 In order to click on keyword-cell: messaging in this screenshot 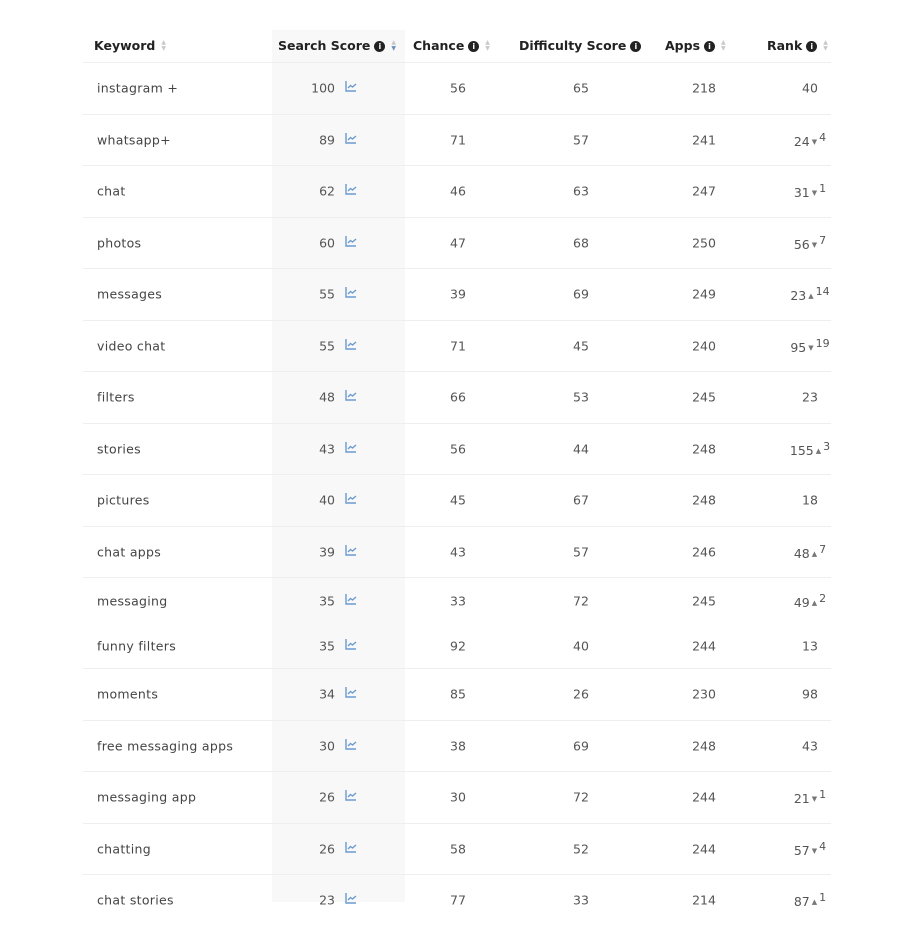, I will do `click(132, 600)`.